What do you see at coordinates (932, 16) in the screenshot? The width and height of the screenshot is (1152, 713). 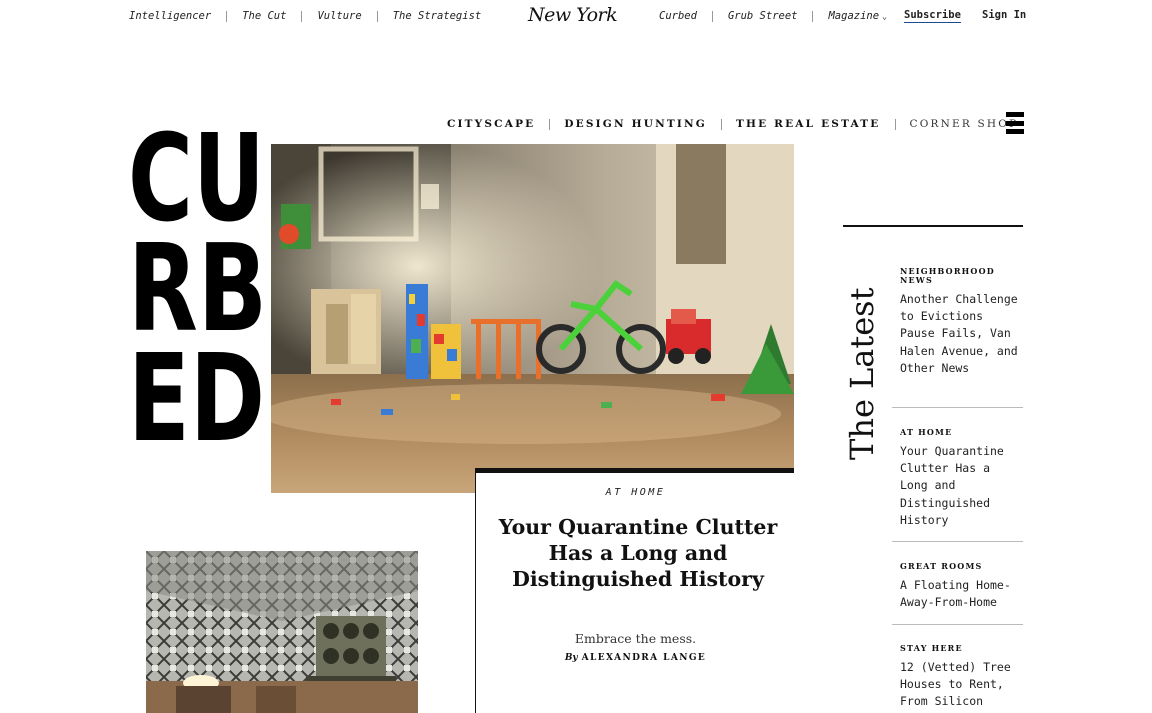 I see `subscribe-link: Subscribe` at bounding box center [932, 16].